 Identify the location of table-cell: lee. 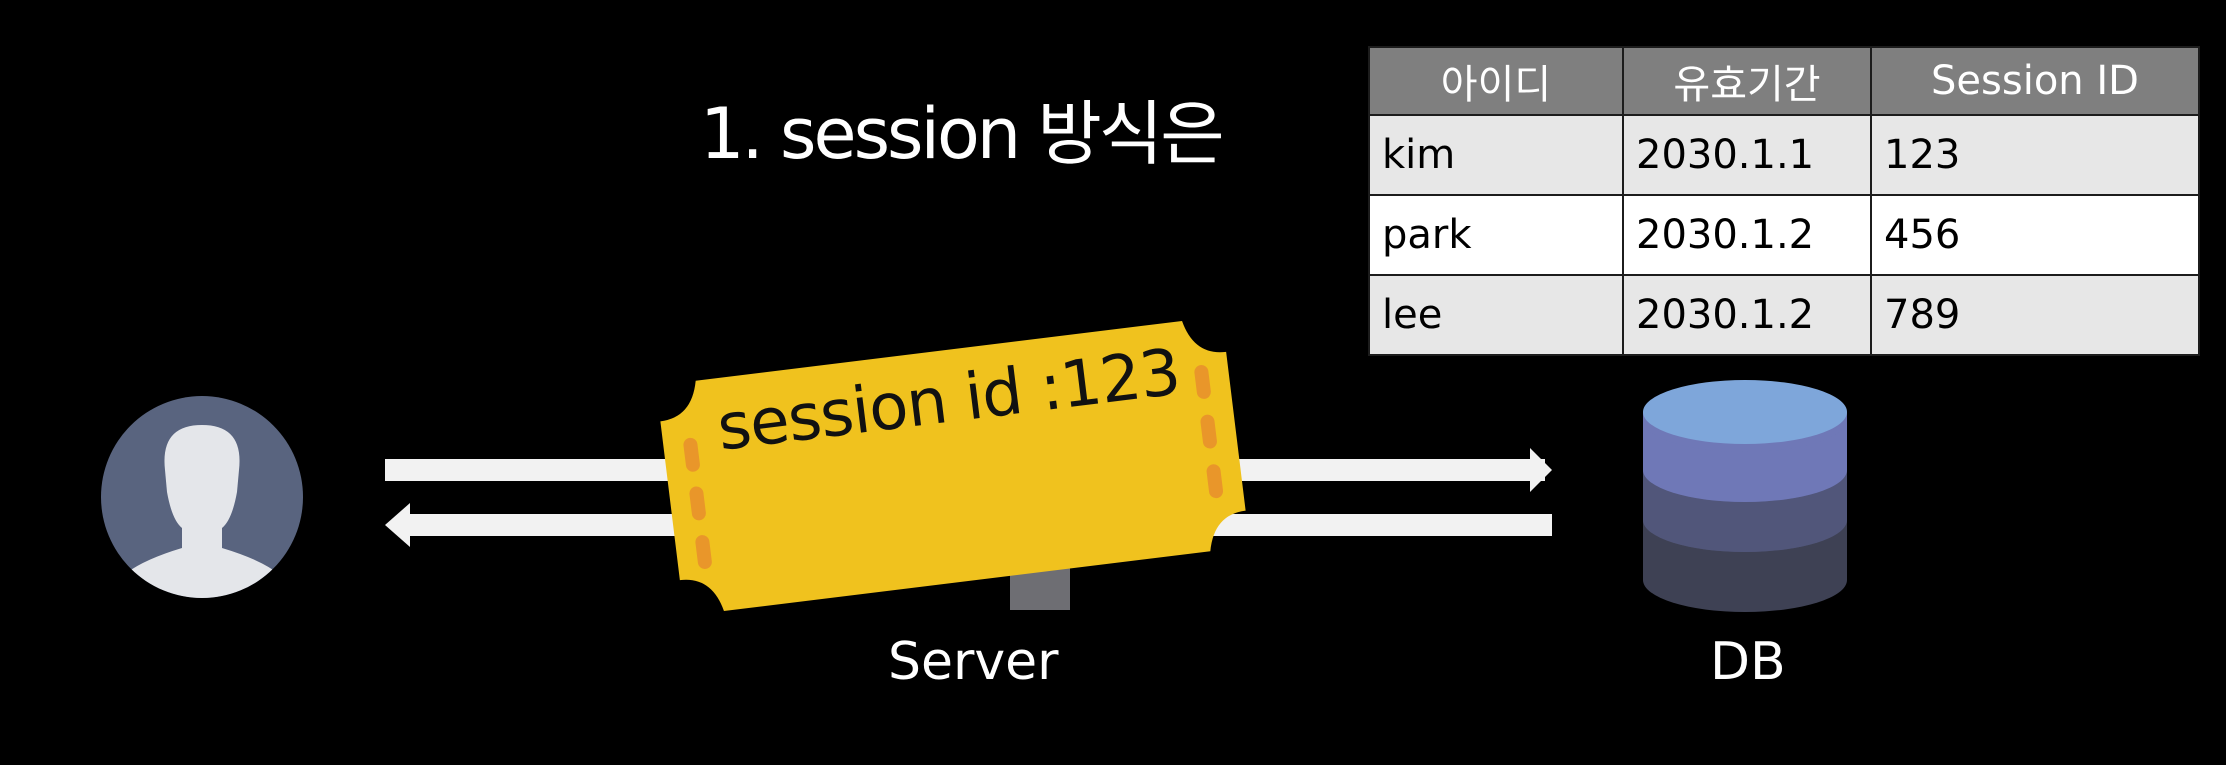
(1496, 315).